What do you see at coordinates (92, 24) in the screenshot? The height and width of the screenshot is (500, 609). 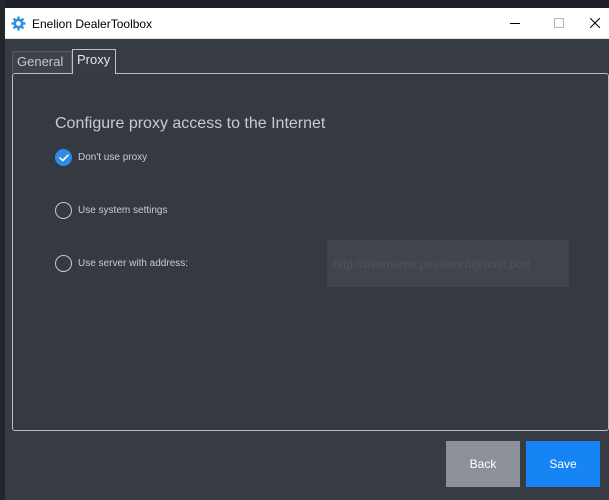 I see `window-title: Enelion DealerToolbox` at bounding box center [92, 24].